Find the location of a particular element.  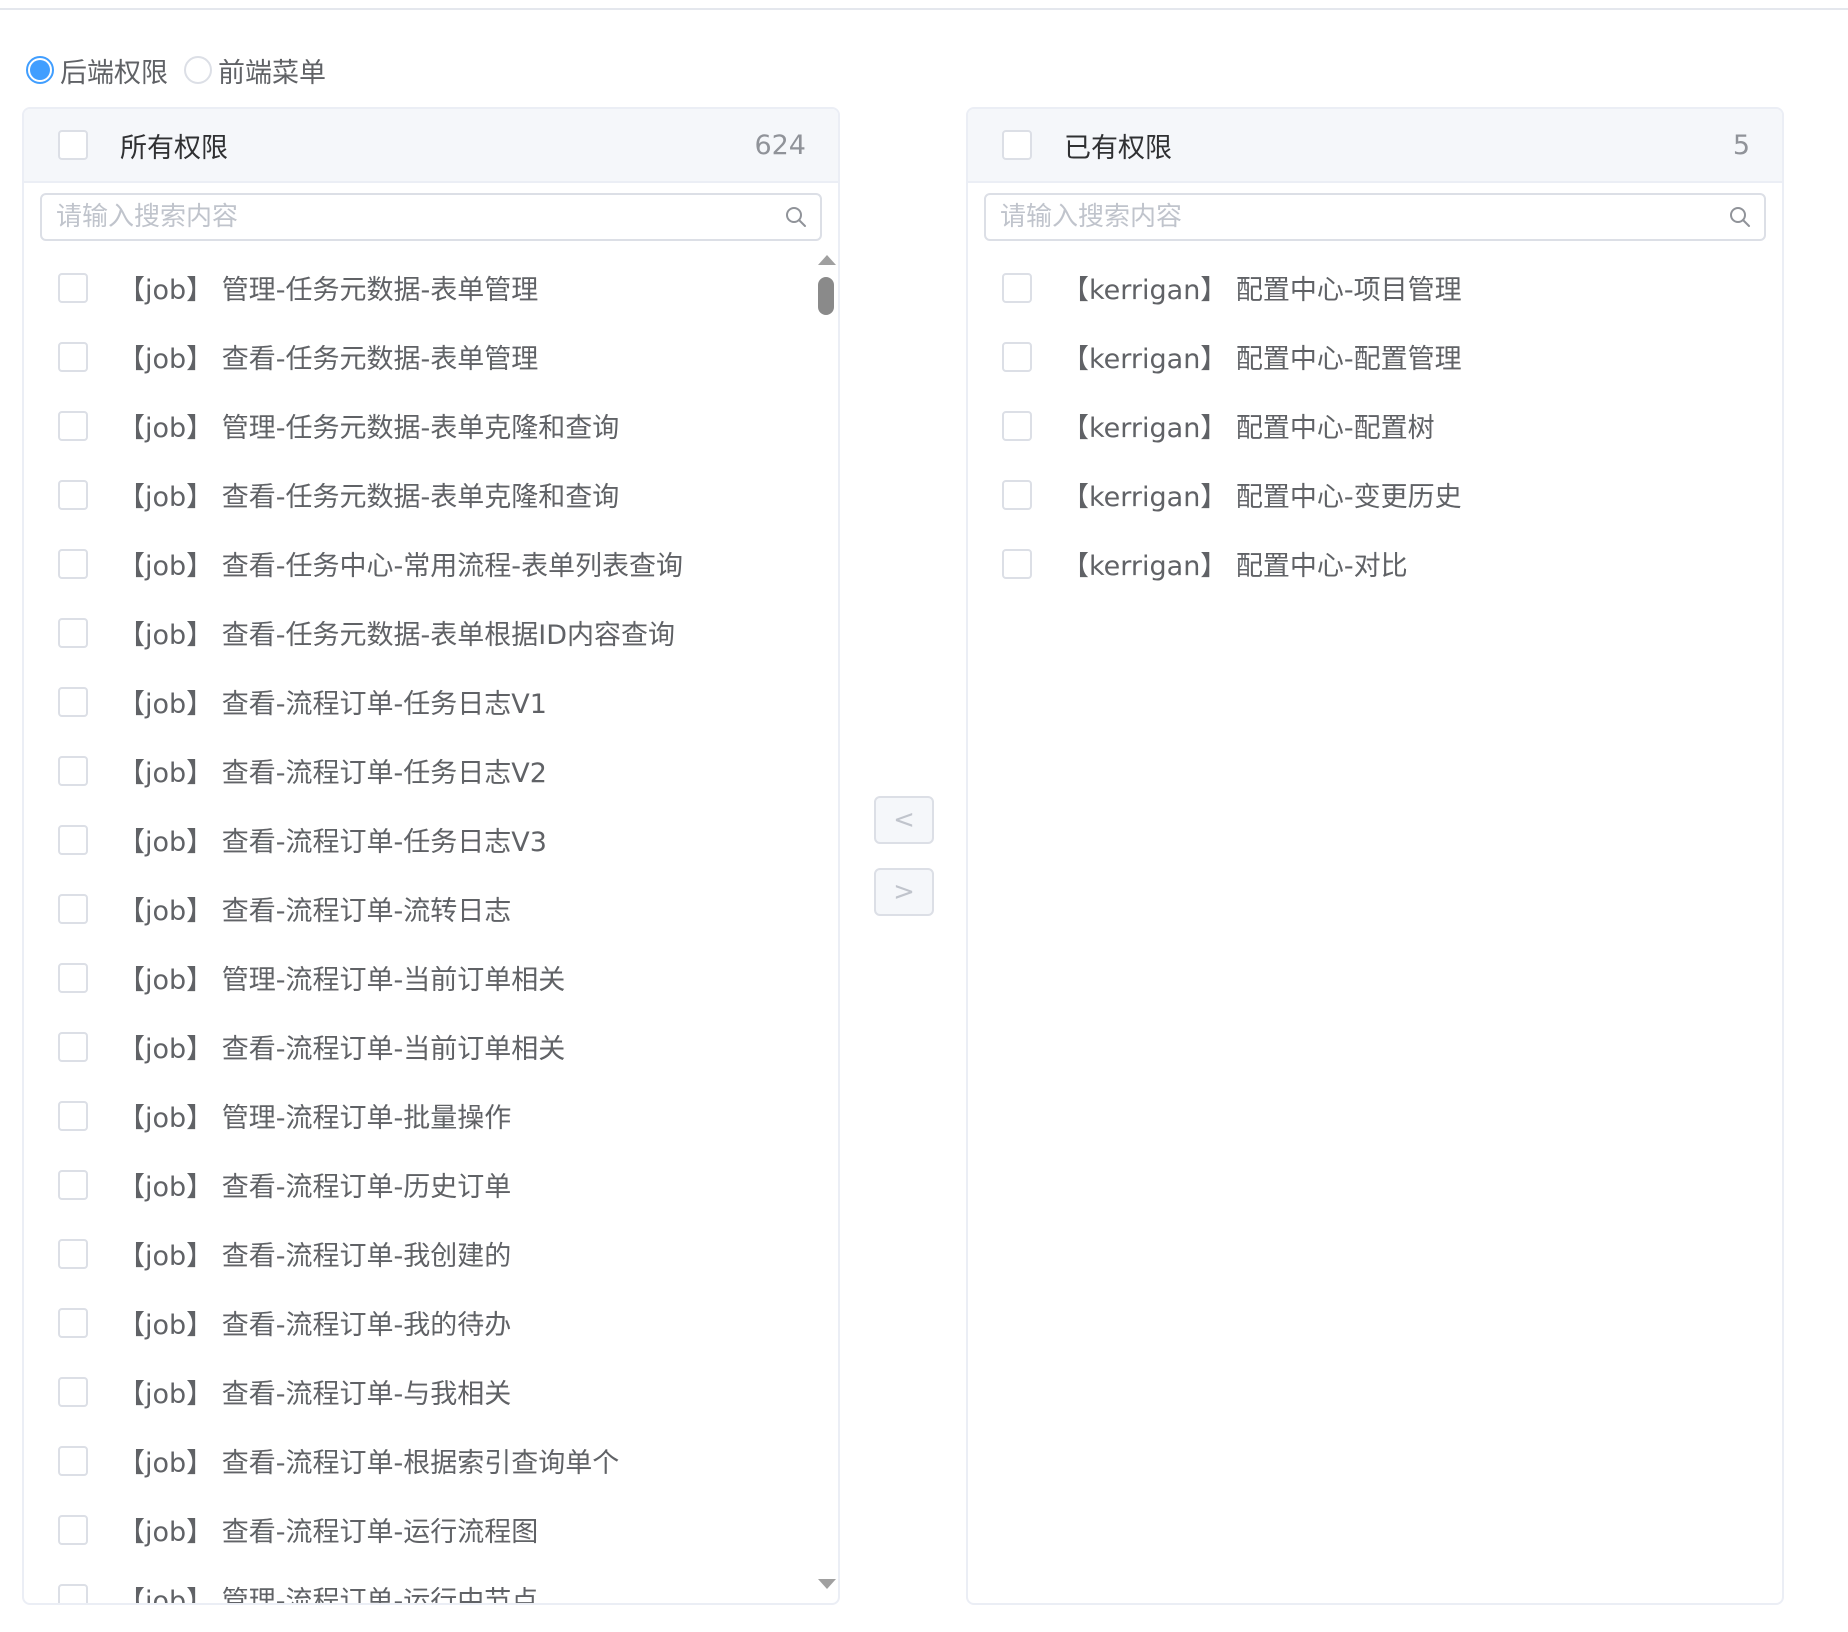

list-item: 【job】 查看-流程订单-我的待办 is located at coordinates (431, 1322).